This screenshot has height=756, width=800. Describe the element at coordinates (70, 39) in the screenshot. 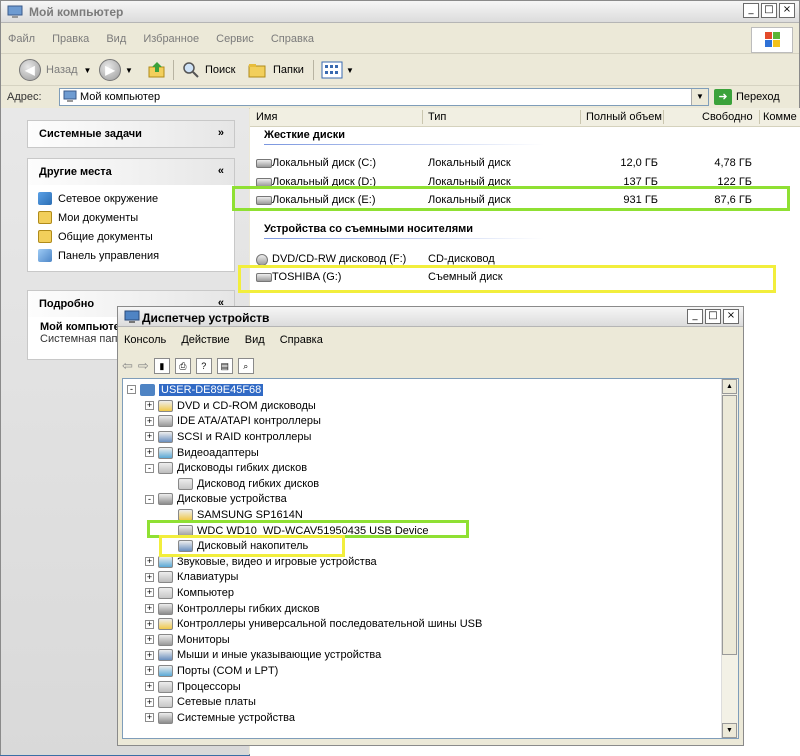

I see `menu-edit: Правка` at that location.